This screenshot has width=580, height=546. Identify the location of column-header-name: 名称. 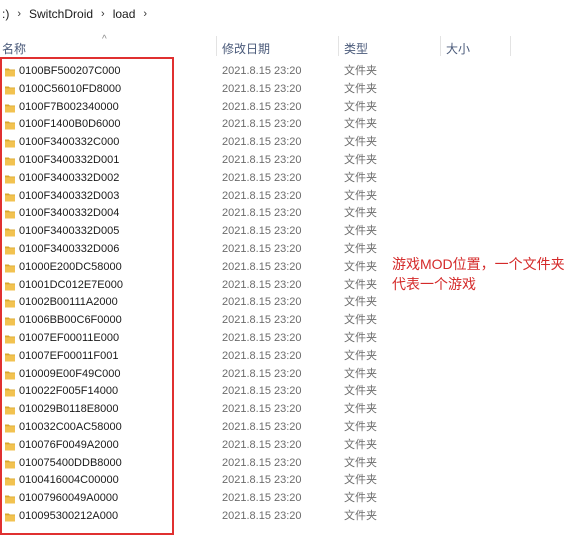
(14, 48).